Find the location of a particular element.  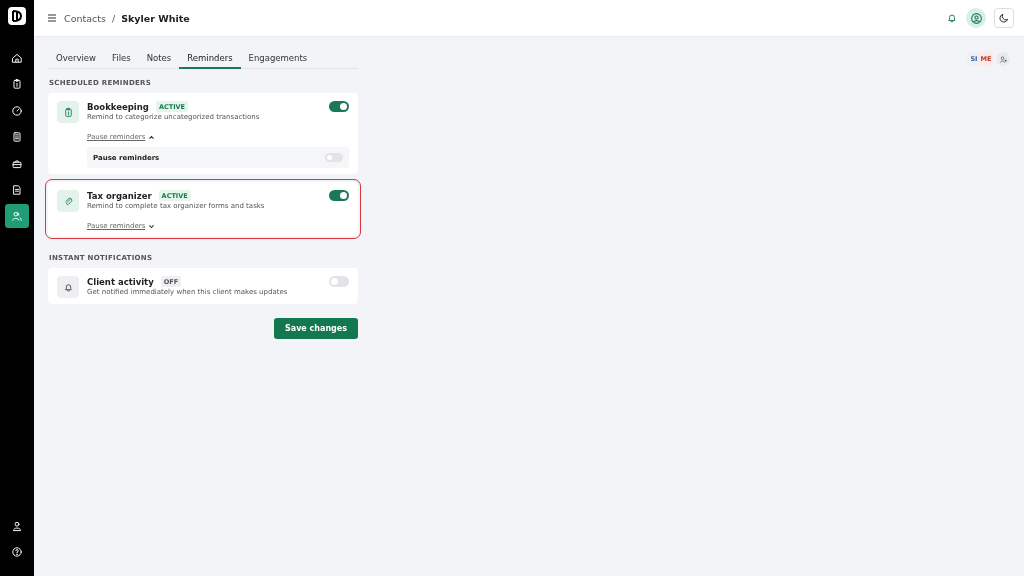

add-user-icon is located at coordinates (1003, 59).